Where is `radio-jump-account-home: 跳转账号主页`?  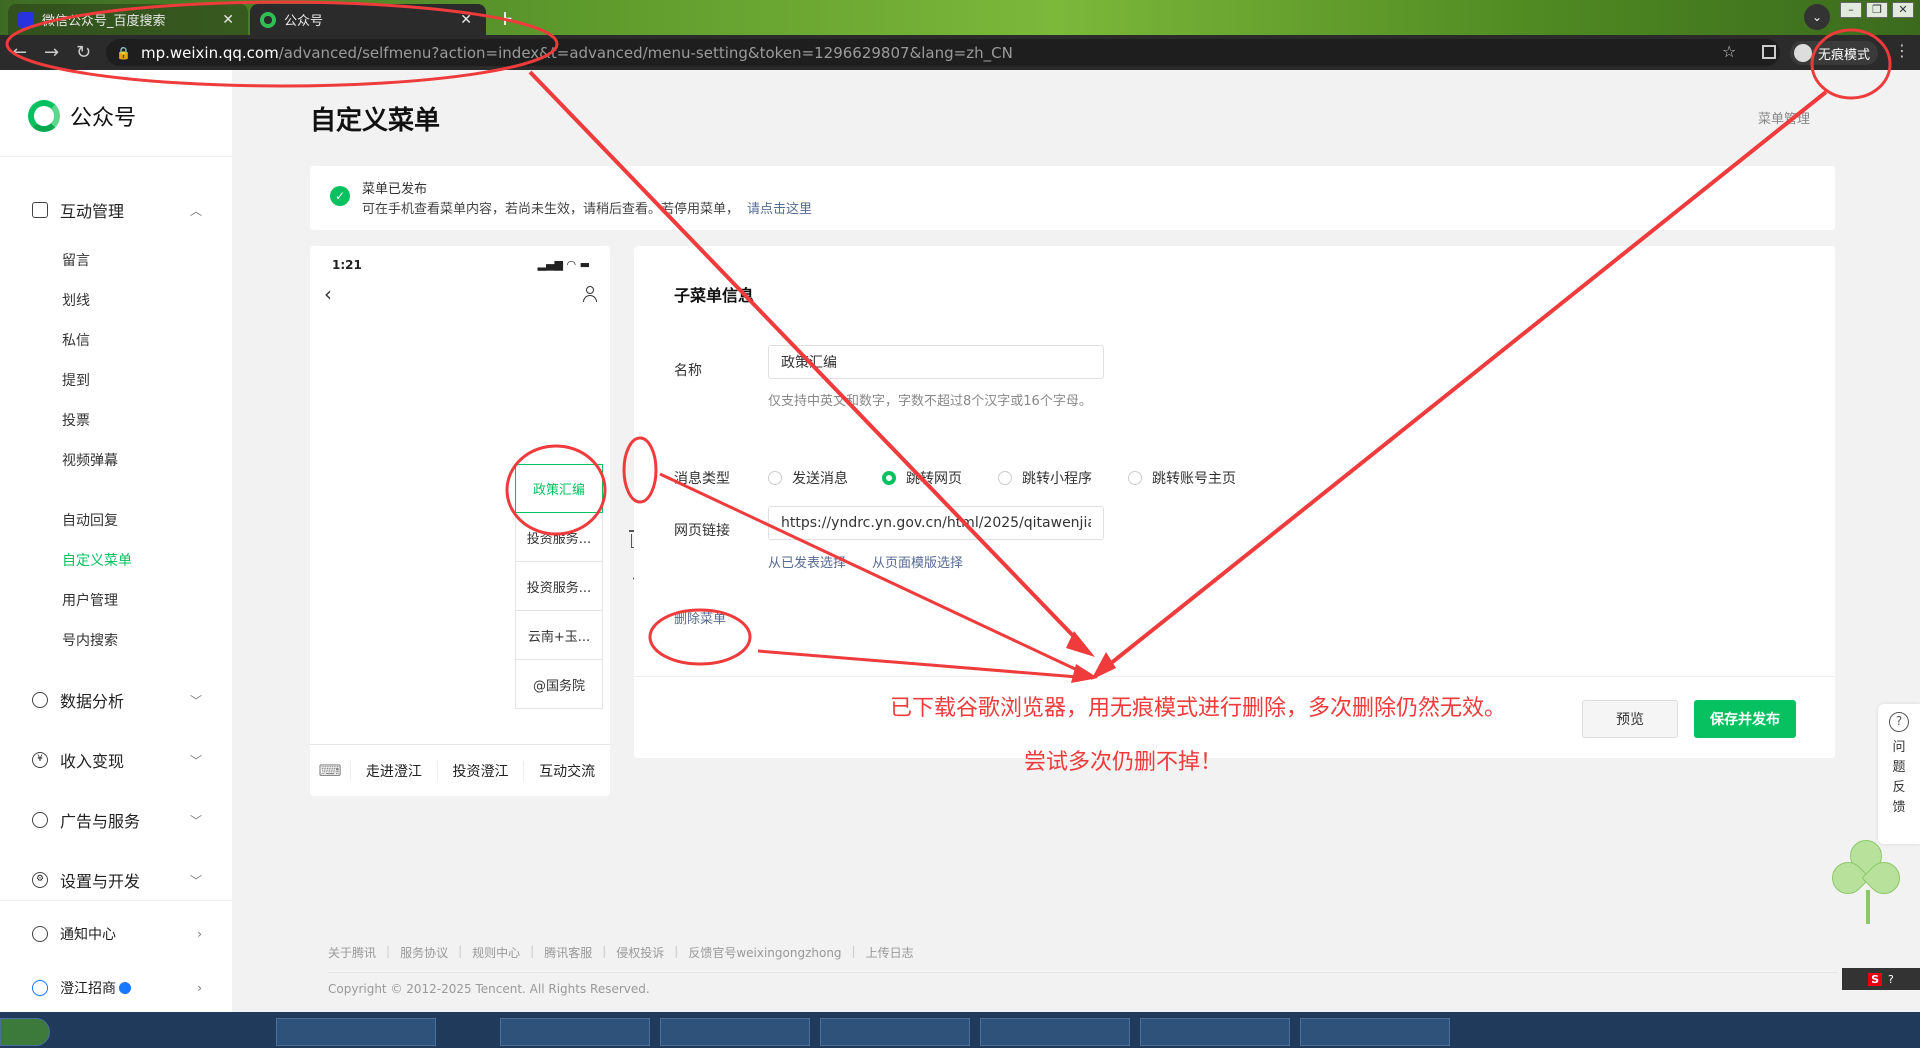 radio-jump-account-home: 跳转账号主页 is located at coordinates (1182, 478).